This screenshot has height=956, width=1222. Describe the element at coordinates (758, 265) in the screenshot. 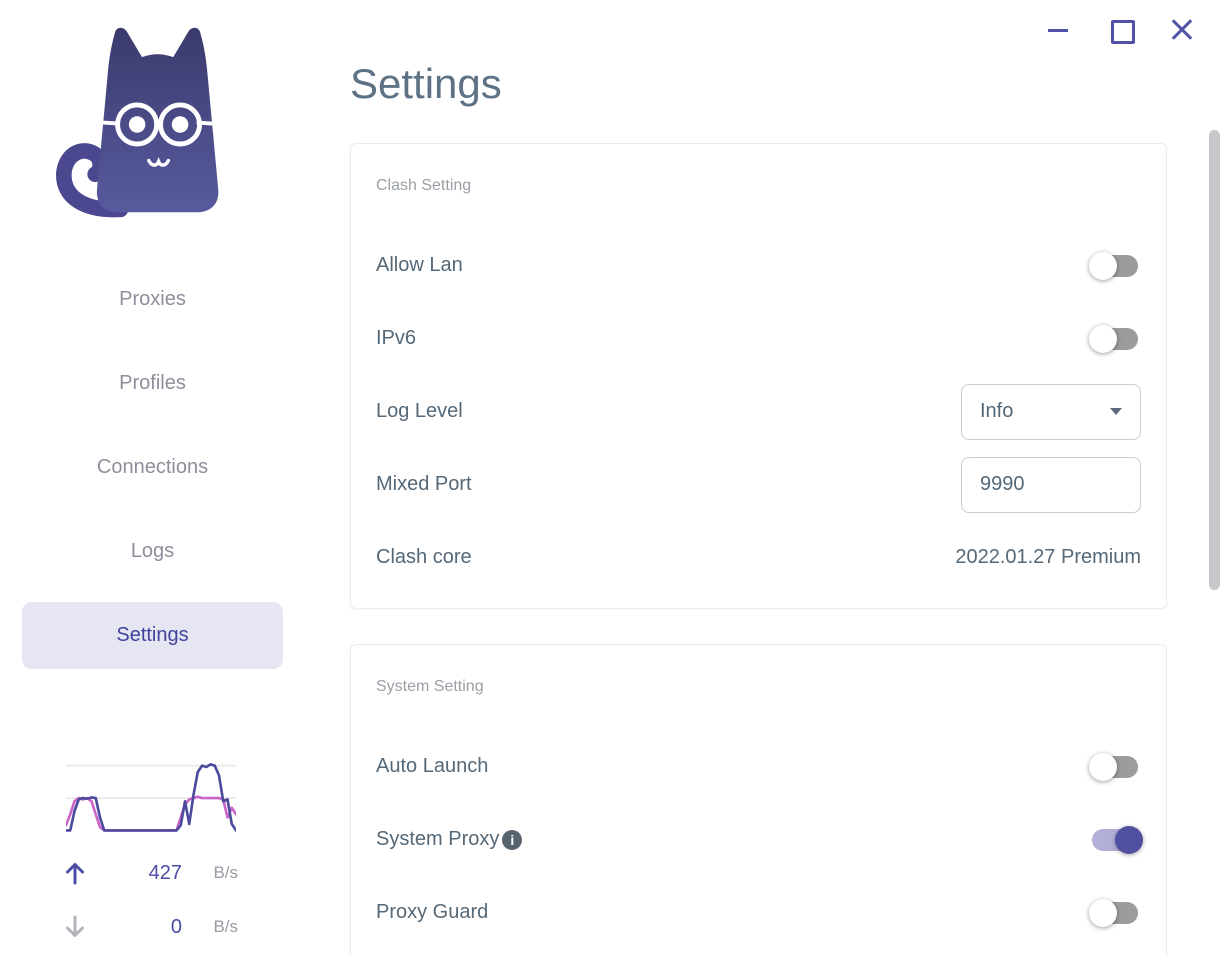

I see `row-allow-lan: Allow Lan` at that location.